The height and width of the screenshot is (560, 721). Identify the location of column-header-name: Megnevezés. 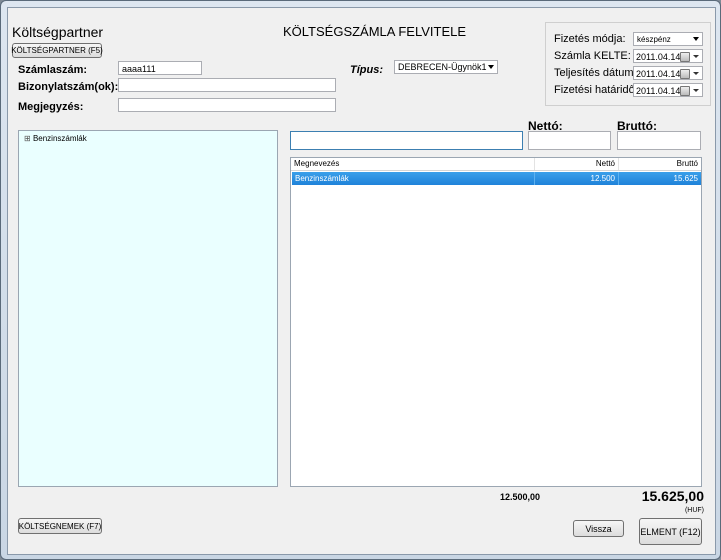
(413, 164).